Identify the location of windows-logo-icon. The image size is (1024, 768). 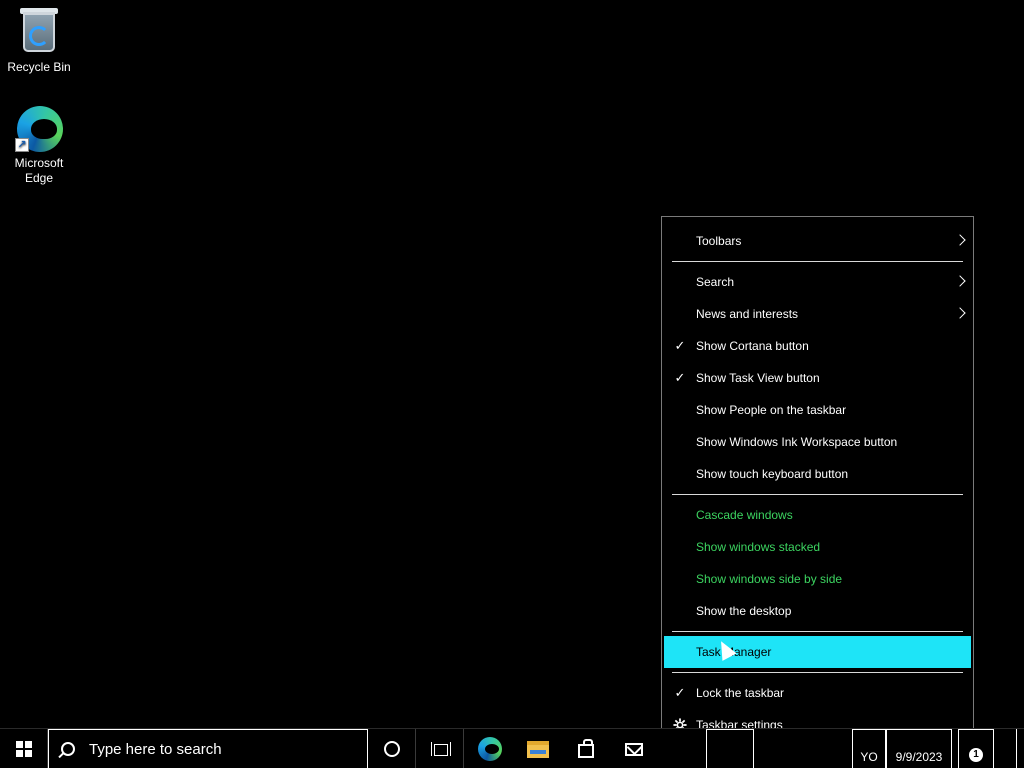
(23, 749).